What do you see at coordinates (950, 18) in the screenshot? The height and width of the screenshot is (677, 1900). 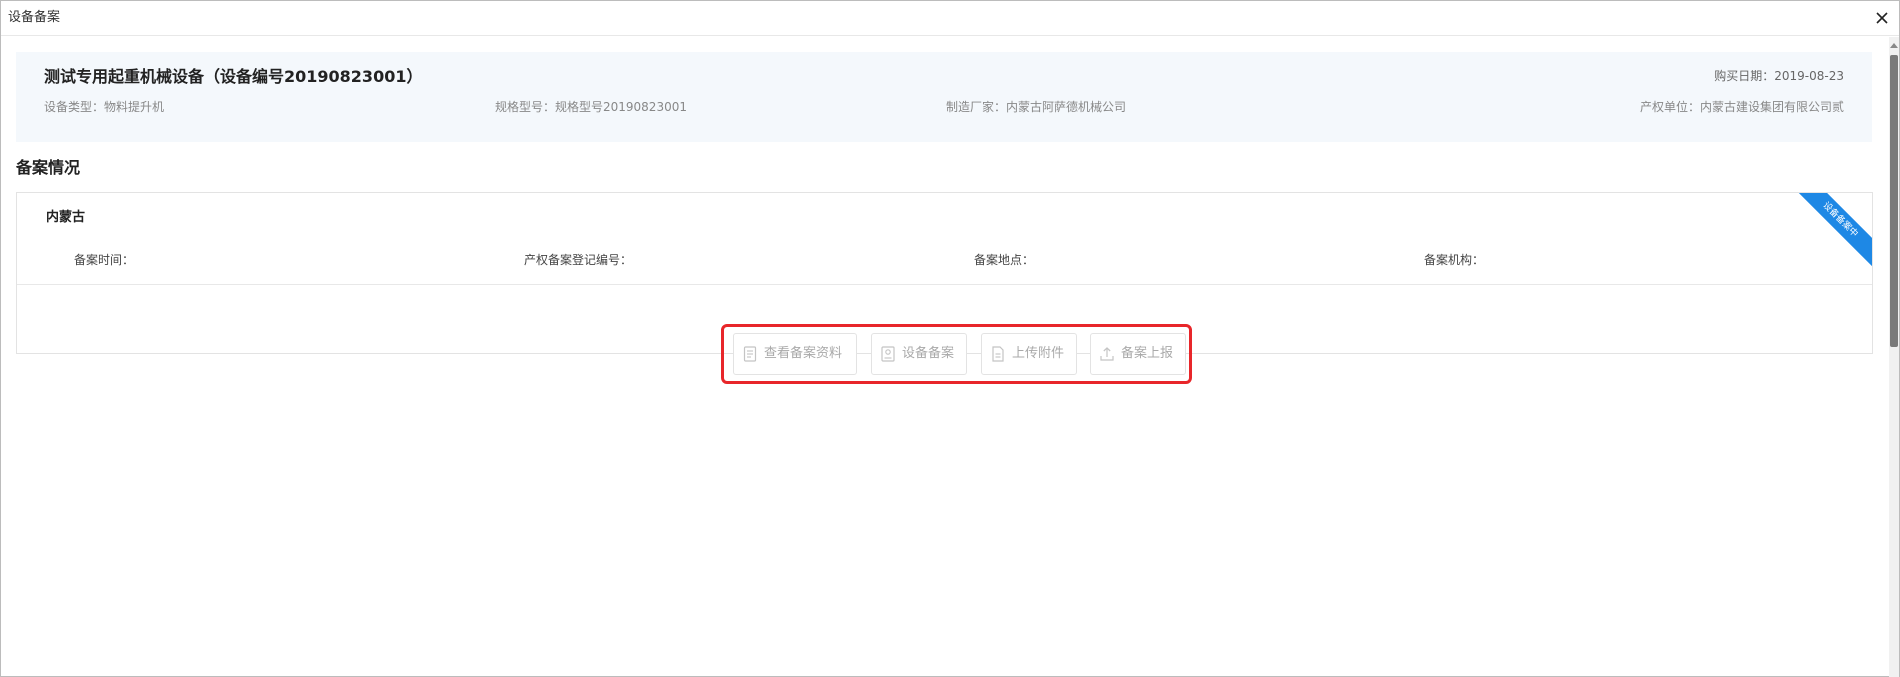 I see `title-bar: 设备备案` at bounding box center [950, 18].